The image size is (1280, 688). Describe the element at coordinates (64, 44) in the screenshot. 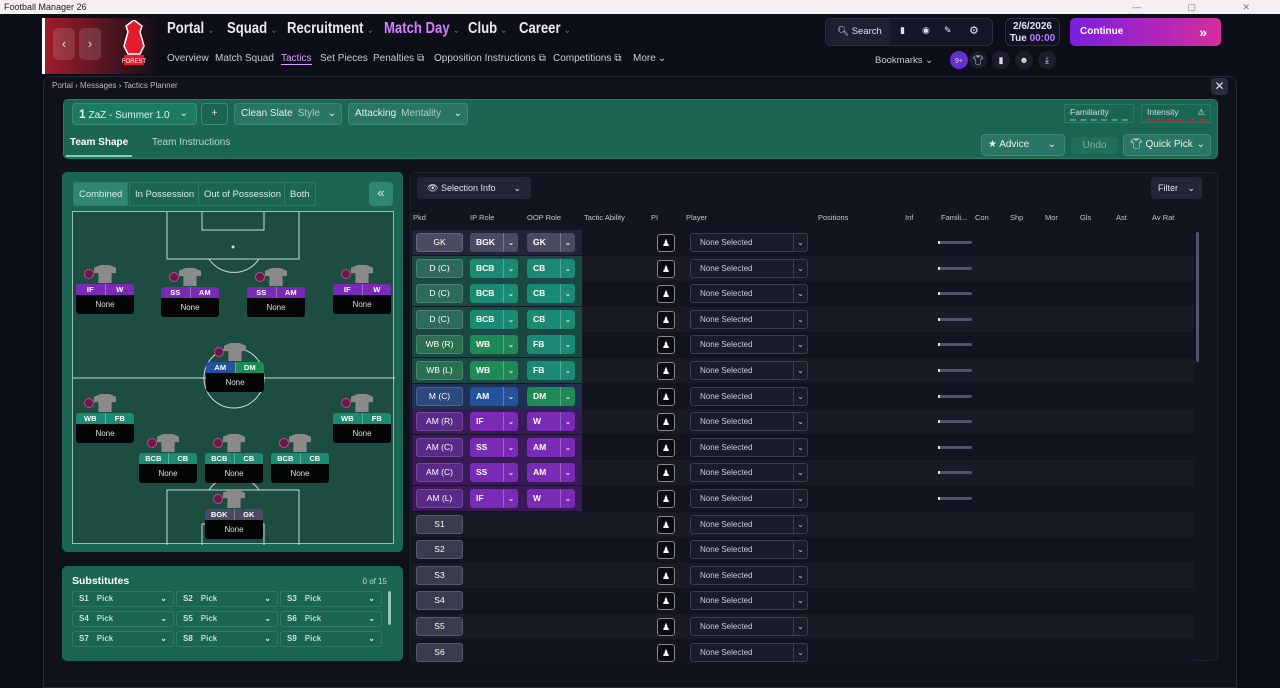

I see `back-button: ‹` at that location.